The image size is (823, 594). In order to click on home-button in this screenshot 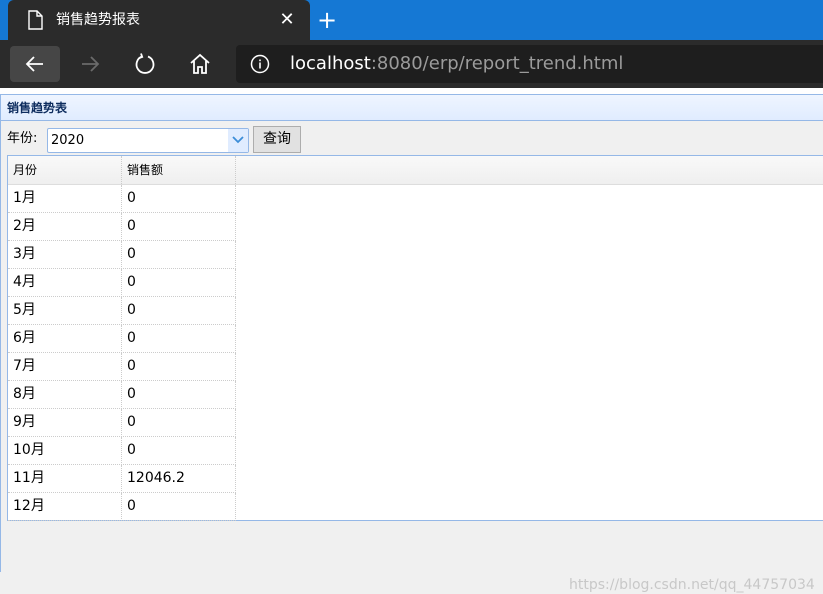, I will do `click(200, 64)`.